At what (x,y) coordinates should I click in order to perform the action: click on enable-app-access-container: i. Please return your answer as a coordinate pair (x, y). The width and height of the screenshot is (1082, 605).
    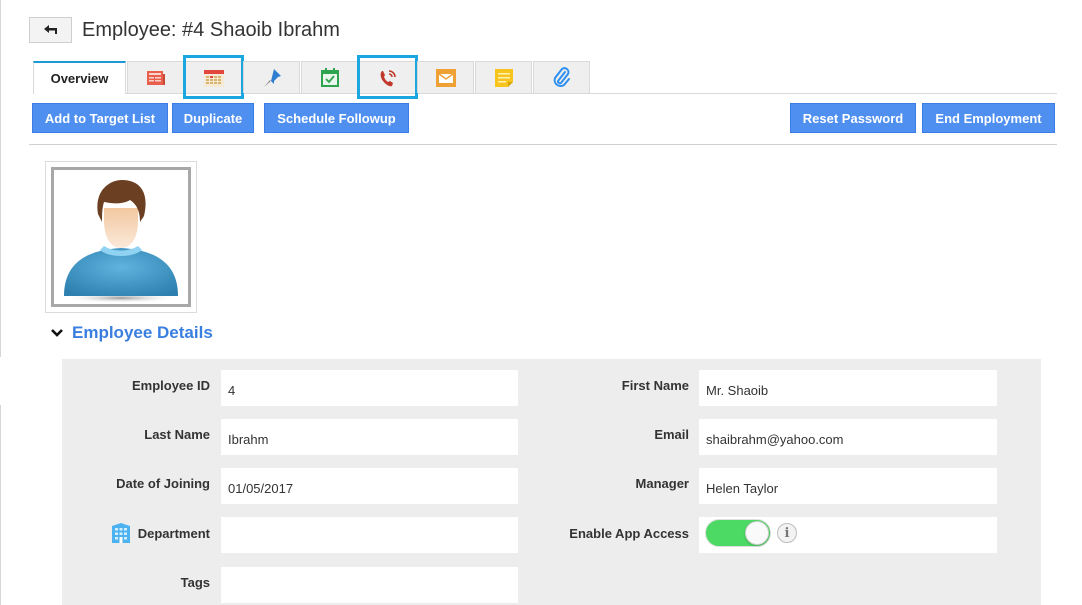
    Looking at the image, I should click on (848, 535).